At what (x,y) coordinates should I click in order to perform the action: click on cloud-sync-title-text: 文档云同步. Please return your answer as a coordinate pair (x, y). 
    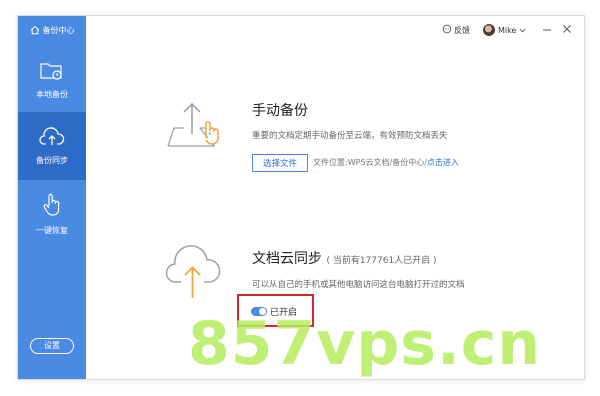
    Looking at the image, I should click on (287, 259).